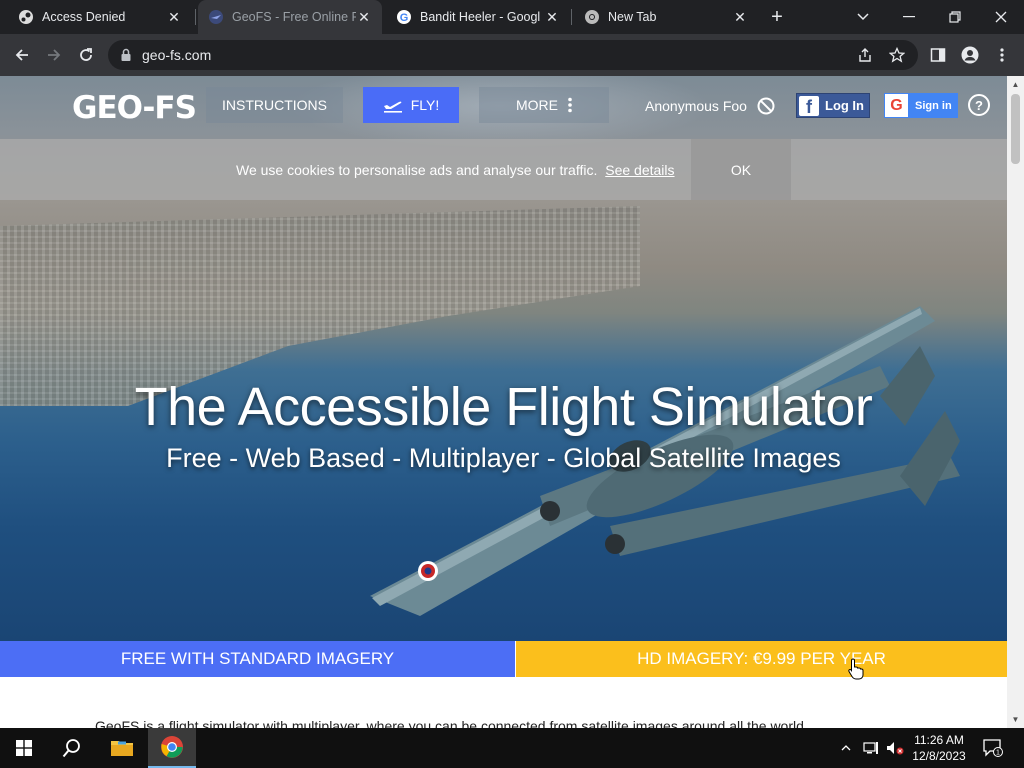 This screenshot has height=768, width=1024. I want to click on back-arrow-icon, so click(22, 55).